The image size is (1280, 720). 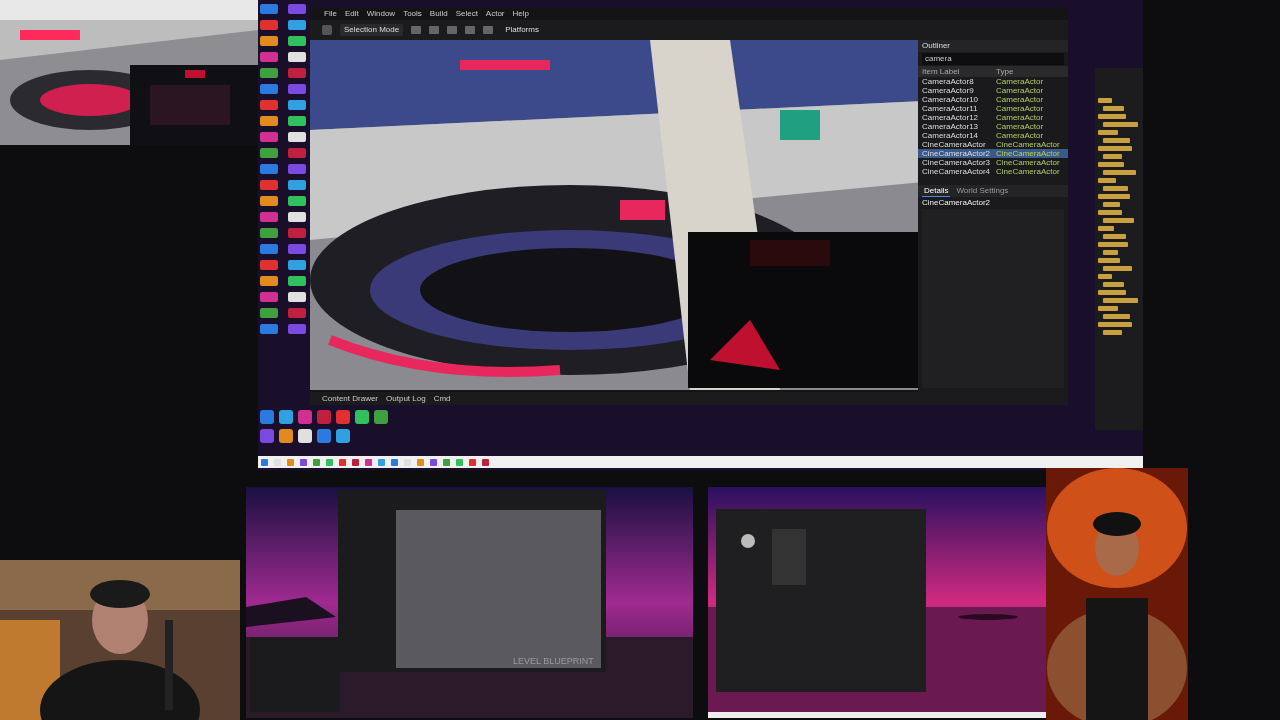 I want to click on menu-item: Tools, so click(x=412, y=14).